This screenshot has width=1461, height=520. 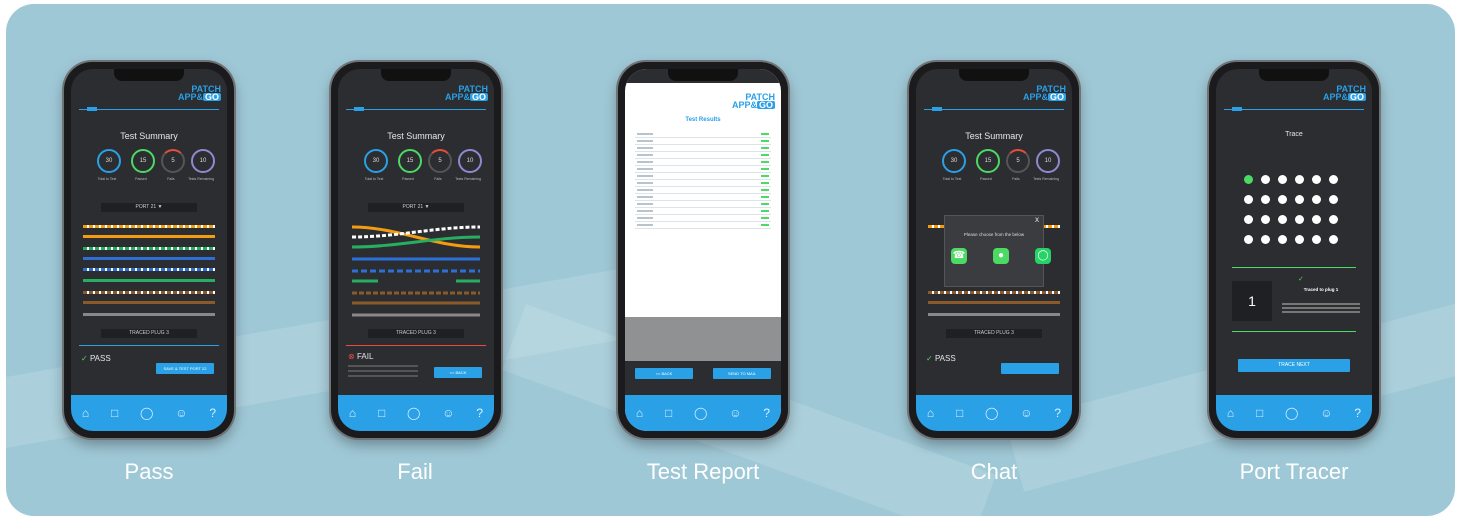 I want to click on port-grid, so click(x=1294, y=213).